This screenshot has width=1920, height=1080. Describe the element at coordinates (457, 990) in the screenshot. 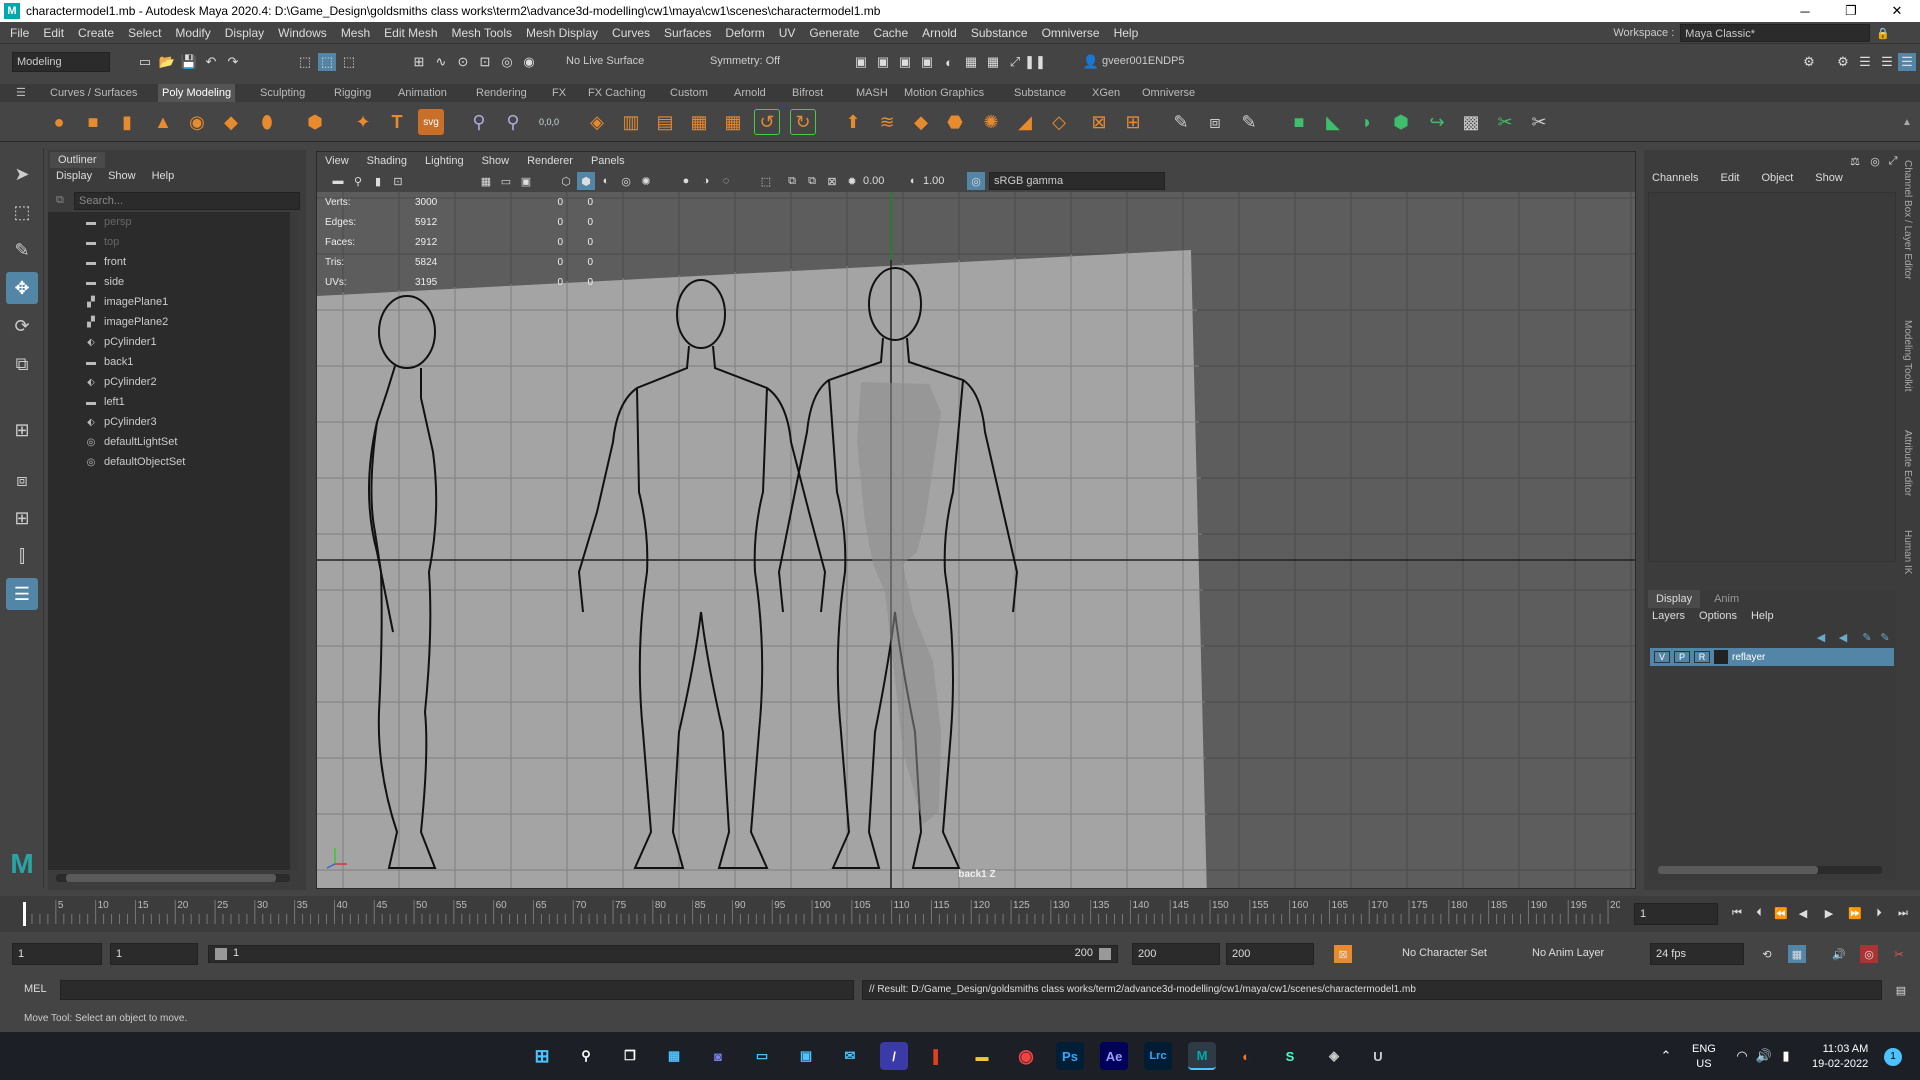

I see `mel-input` at that location.